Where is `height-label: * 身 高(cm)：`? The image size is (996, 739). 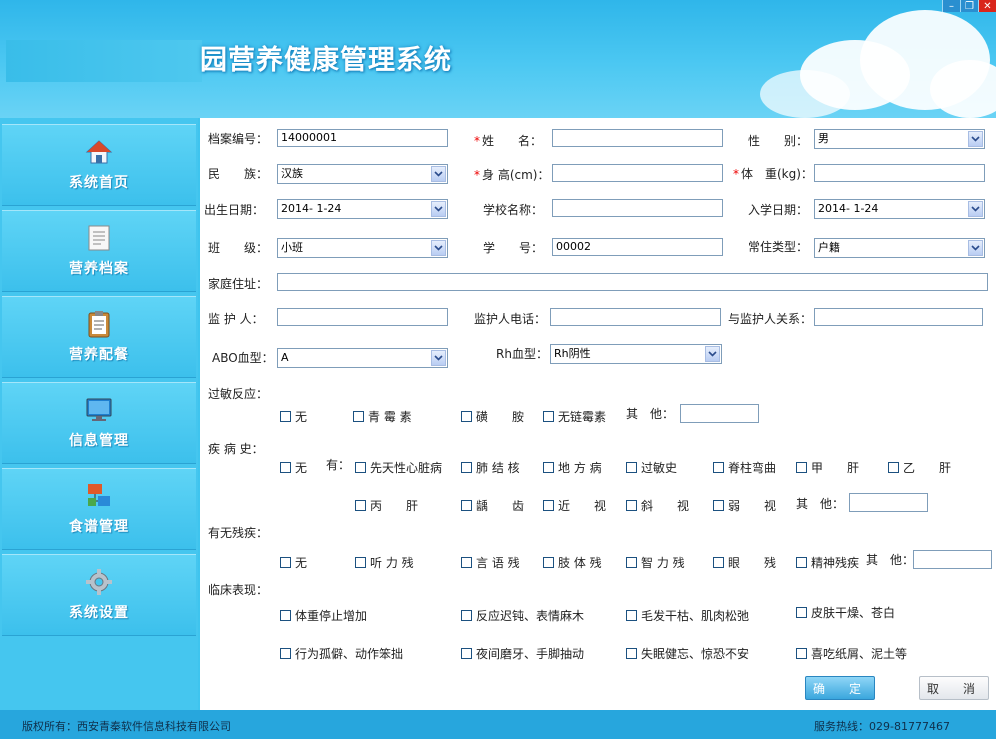
height-label: * 身 高(cm)： is located at coordinates (511, 175).